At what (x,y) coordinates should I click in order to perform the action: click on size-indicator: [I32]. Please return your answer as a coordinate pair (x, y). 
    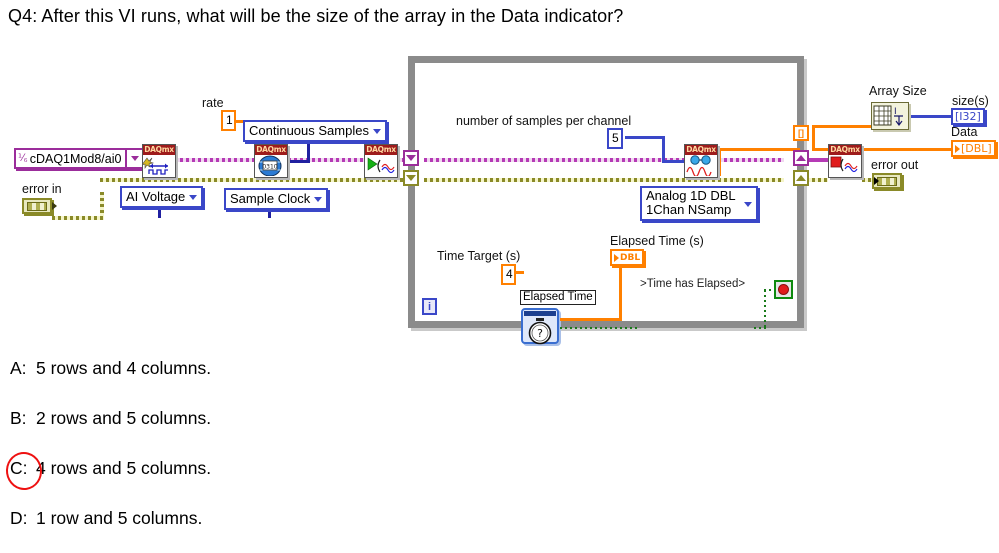
    Looking at the image, I should click on (968, 116).